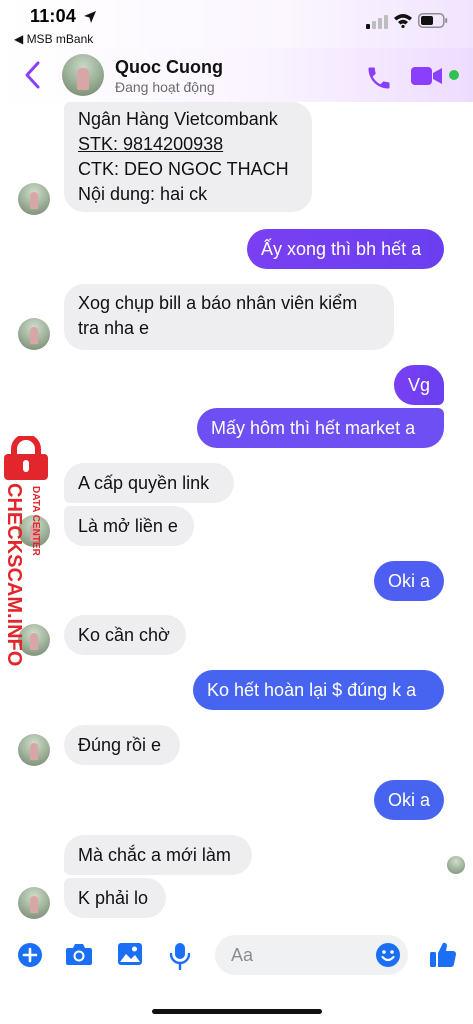  I want to click on back-chevron-icon, so click(33, 75).